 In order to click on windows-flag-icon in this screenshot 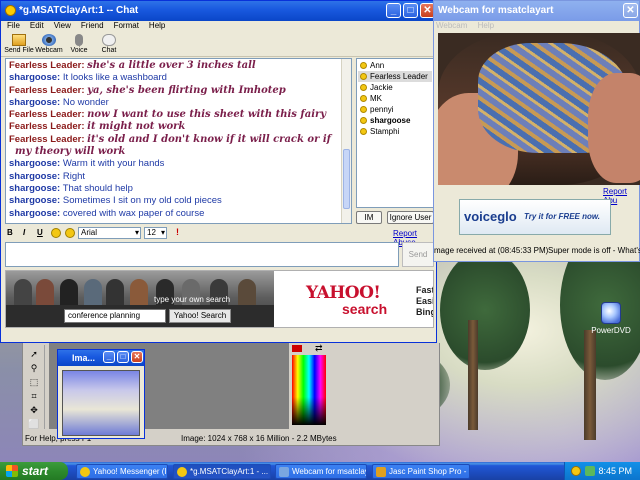, I will do `click(12, 471)`.